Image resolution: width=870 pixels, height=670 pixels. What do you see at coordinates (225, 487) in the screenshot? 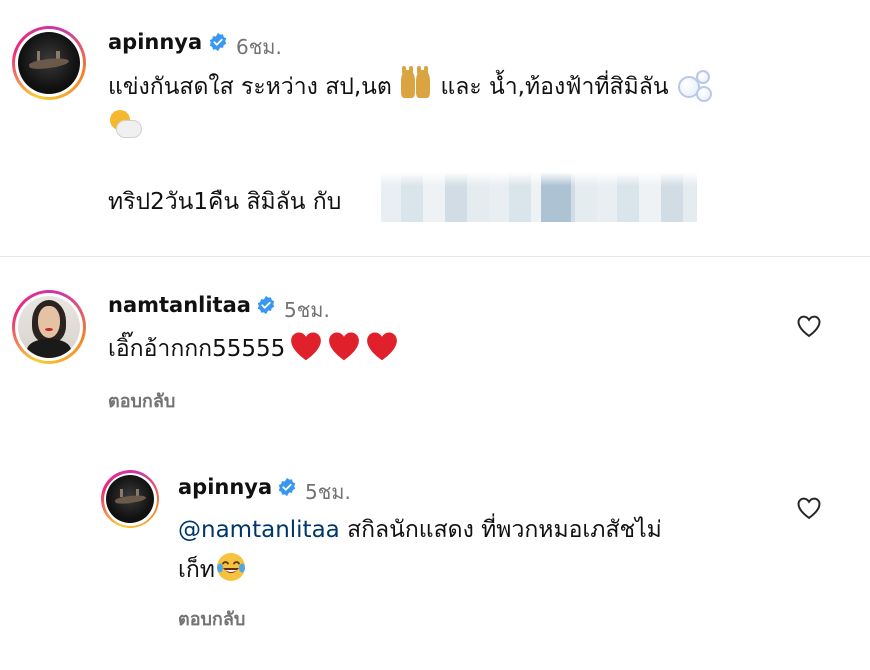
I see `reply-author-username: apinnya` at bounding box center [225, 487].